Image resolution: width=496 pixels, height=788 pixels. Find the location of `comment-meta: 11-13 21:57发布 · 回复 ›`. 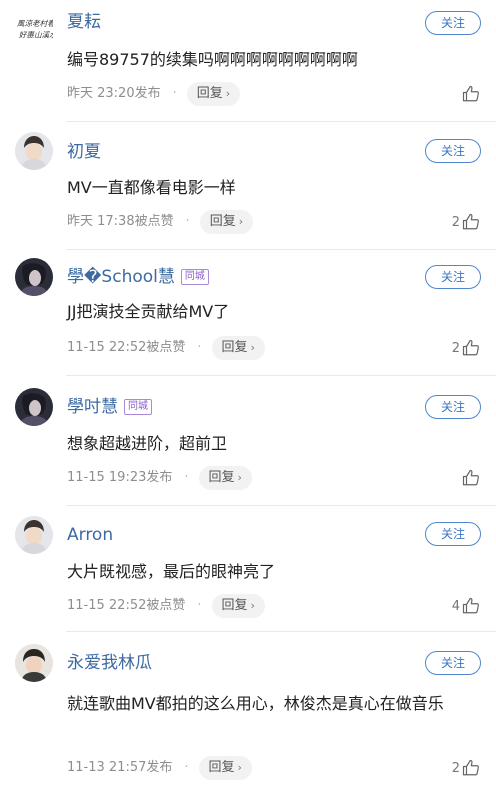

comment-meta: 11-13 21:57发布 · 回复 › is located at coordinates (159, 768).